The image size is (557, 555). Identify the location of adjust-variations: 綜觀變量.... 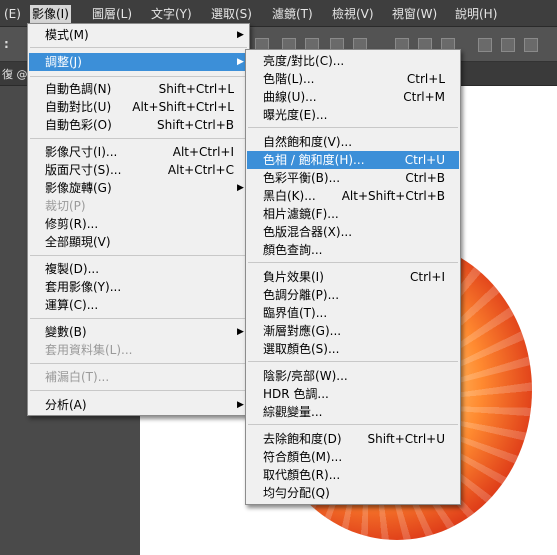
(353, 412).